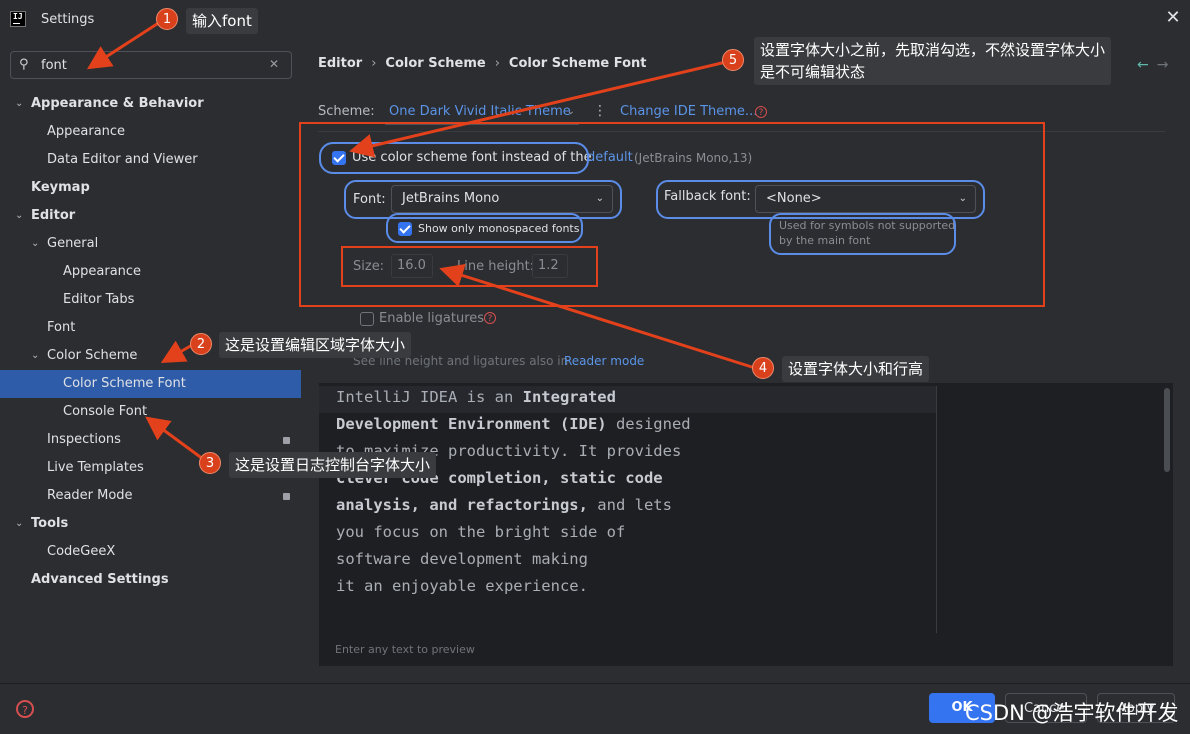 The image size is (1190, 734). Describe the element at coordinates (222, 21) in the screenshot. I see `annotation-callout-1: 输入font` at that location.